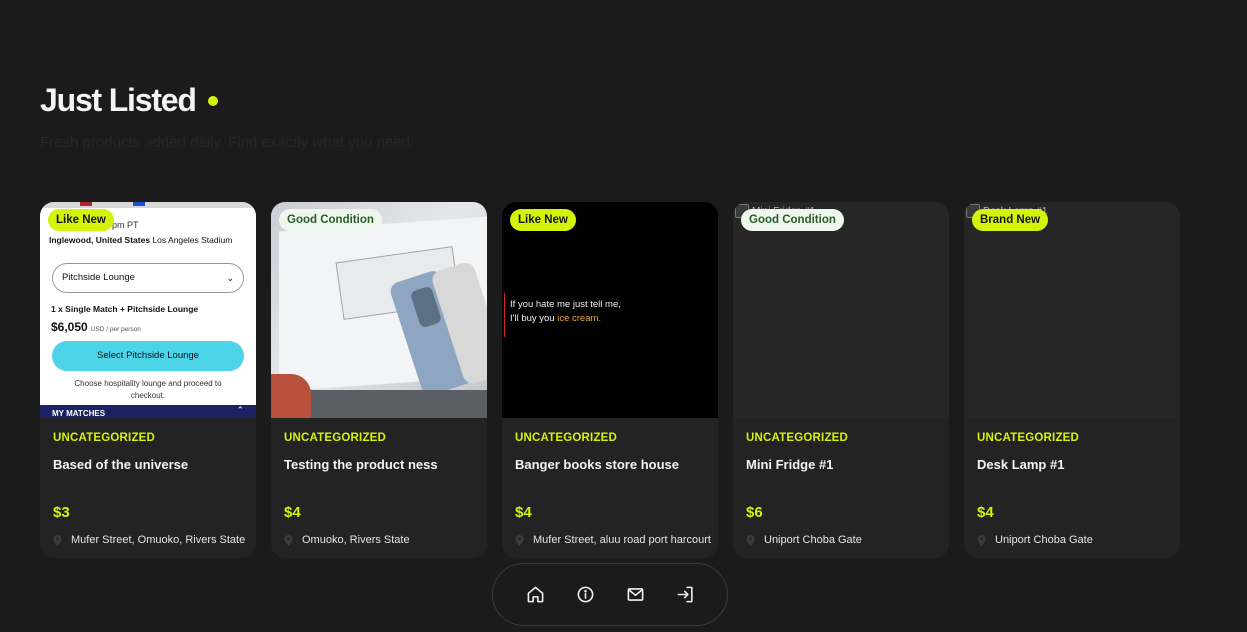 This screenshot has height=632, width=1247. What do you see at coordinates (158, 540) in the screenshot?
I see `product-location-text: Mufer Street, Omuoko, Rivers State` at bounding box center [158, 540].